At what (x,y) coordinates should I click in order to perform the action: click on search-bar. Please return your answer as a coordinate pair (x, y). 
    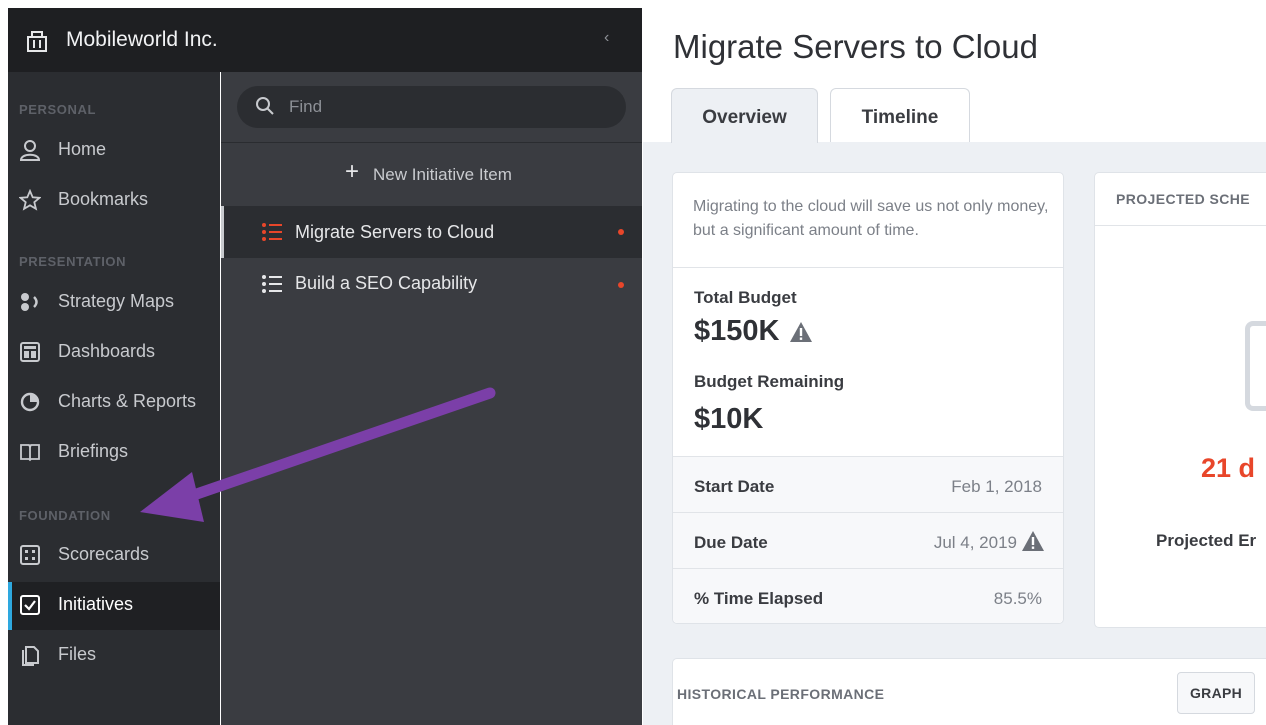
    Looking at the image, I should click on (431, 107).